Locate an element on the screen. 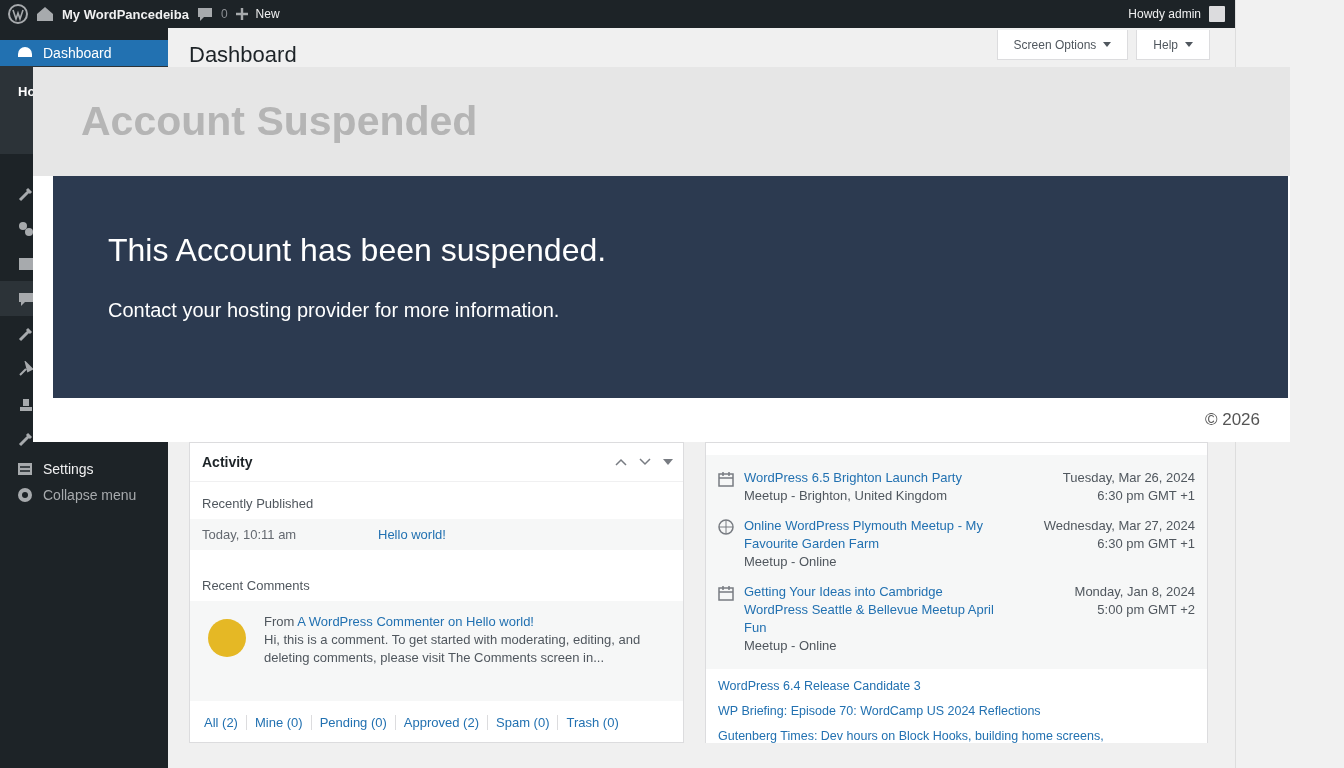 The image size is (1344, 768). widget-title: Activity is located at coordinates (228, 462).